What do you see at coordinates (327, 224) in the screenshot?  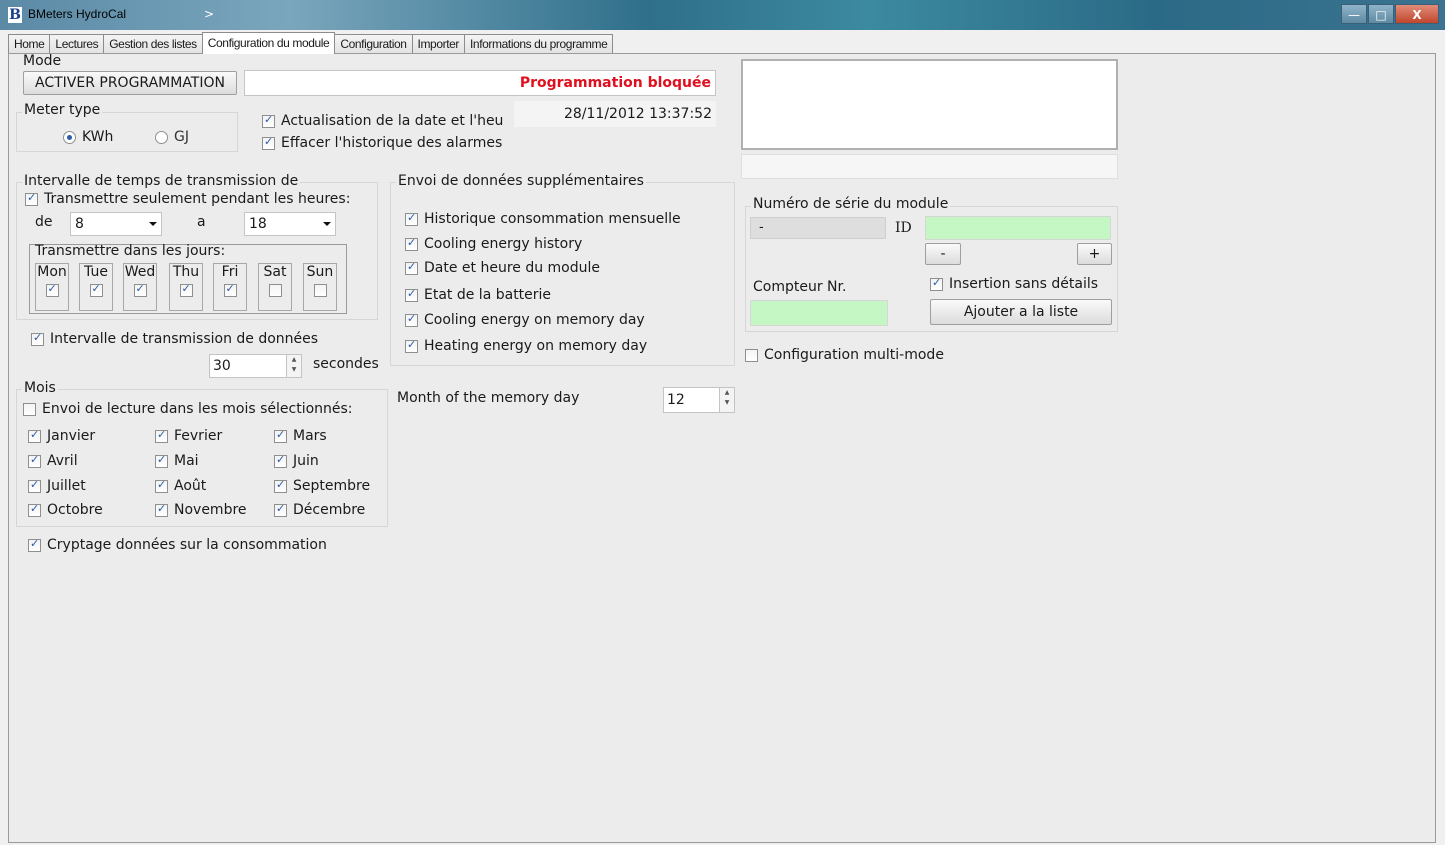 I see `chevron-down-icon` at bounding box center [327, 224].